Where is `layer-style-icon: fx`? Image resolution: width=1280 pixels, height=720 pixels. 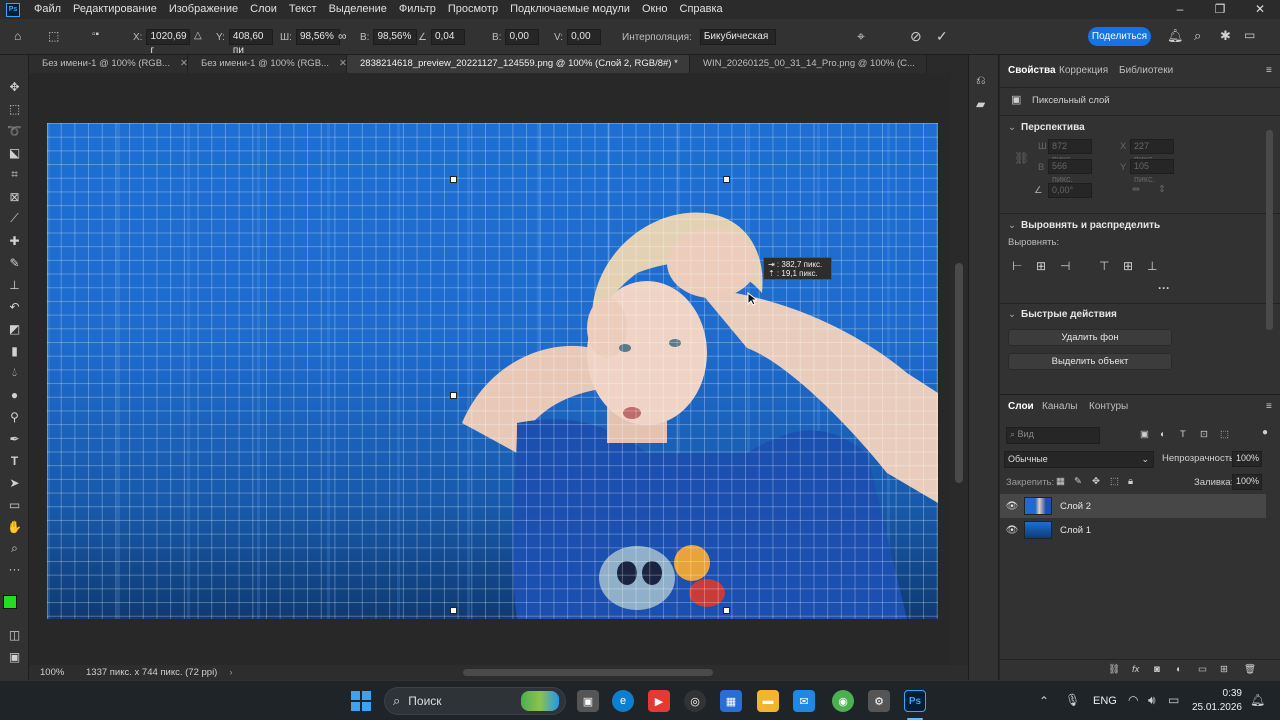 layer-style-icon: fx is located at coordinates (1135, 669).